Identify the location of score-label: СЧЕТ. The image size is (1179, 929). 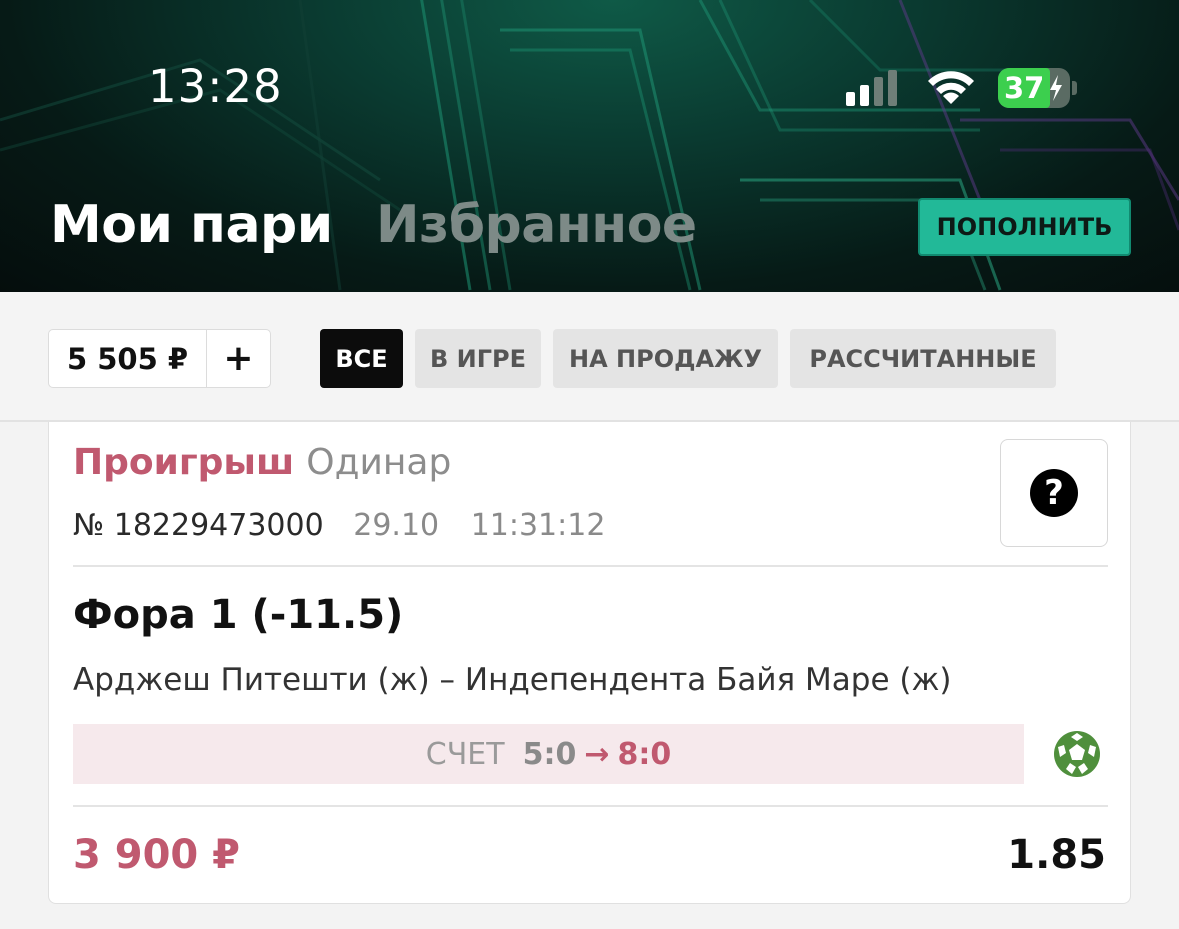
(465, 754).